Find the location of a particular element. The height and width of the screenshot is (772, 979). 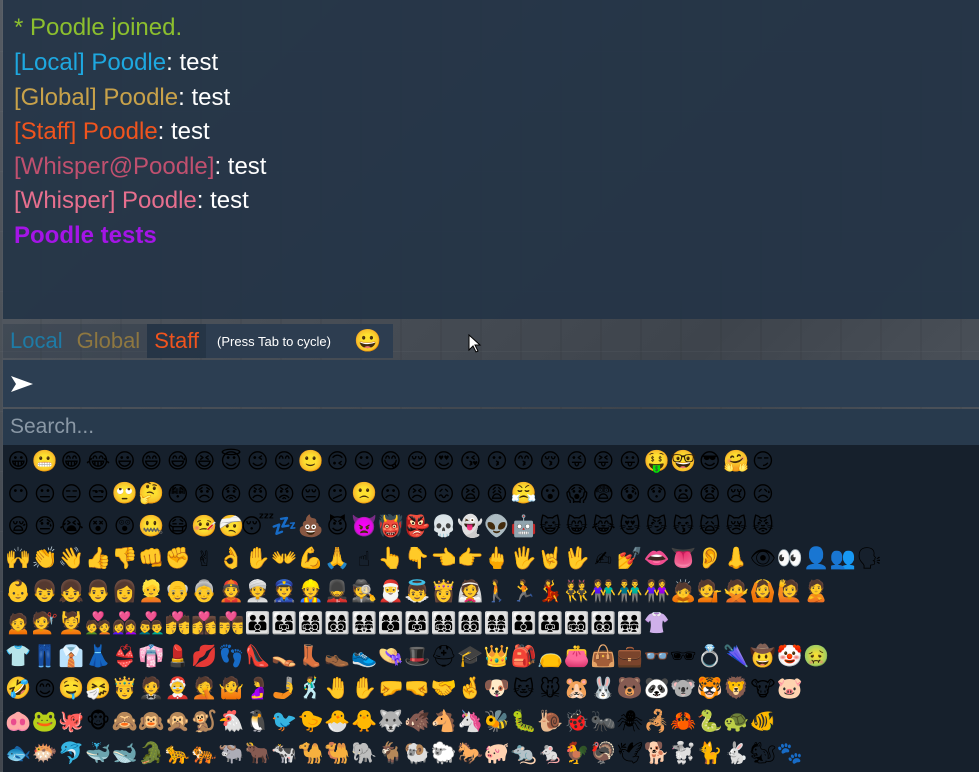

emoji-cell: 🐭 is located at coordinates (550, 689).